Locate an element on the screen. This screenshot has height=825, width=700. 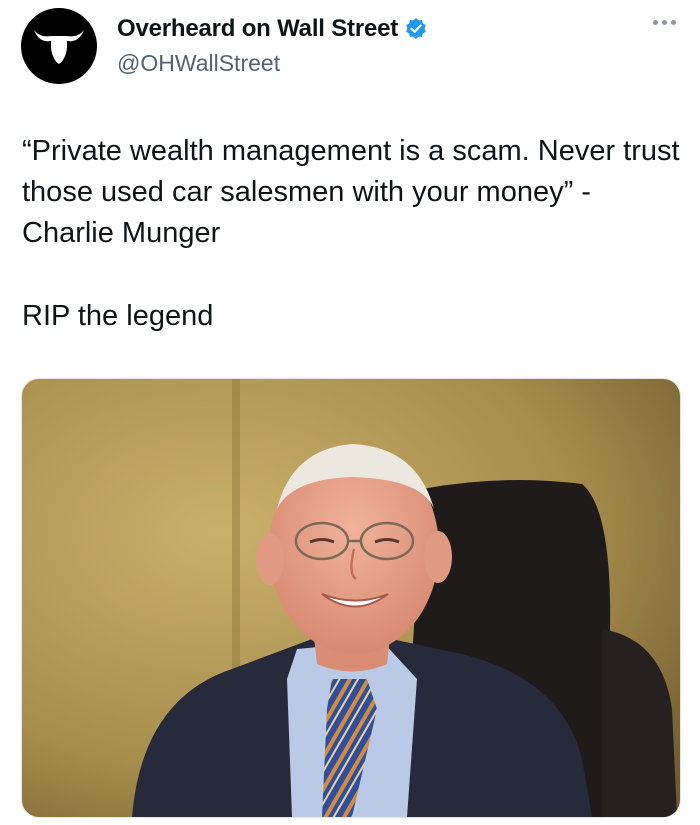
tweet-closing-text: RIP the legend is located at coordinates (118, 316).